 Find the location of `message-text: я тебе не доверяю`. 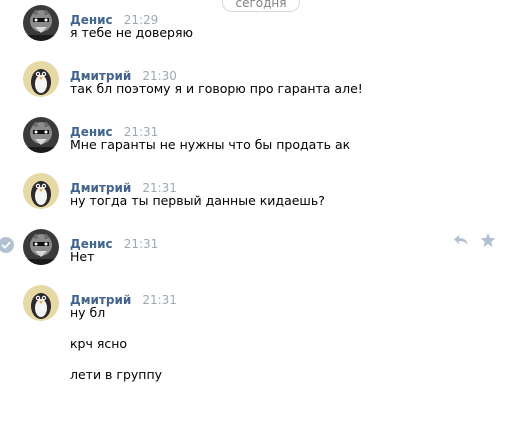

message-text: я тебе не доверяю is located at coordinates (131, 32).